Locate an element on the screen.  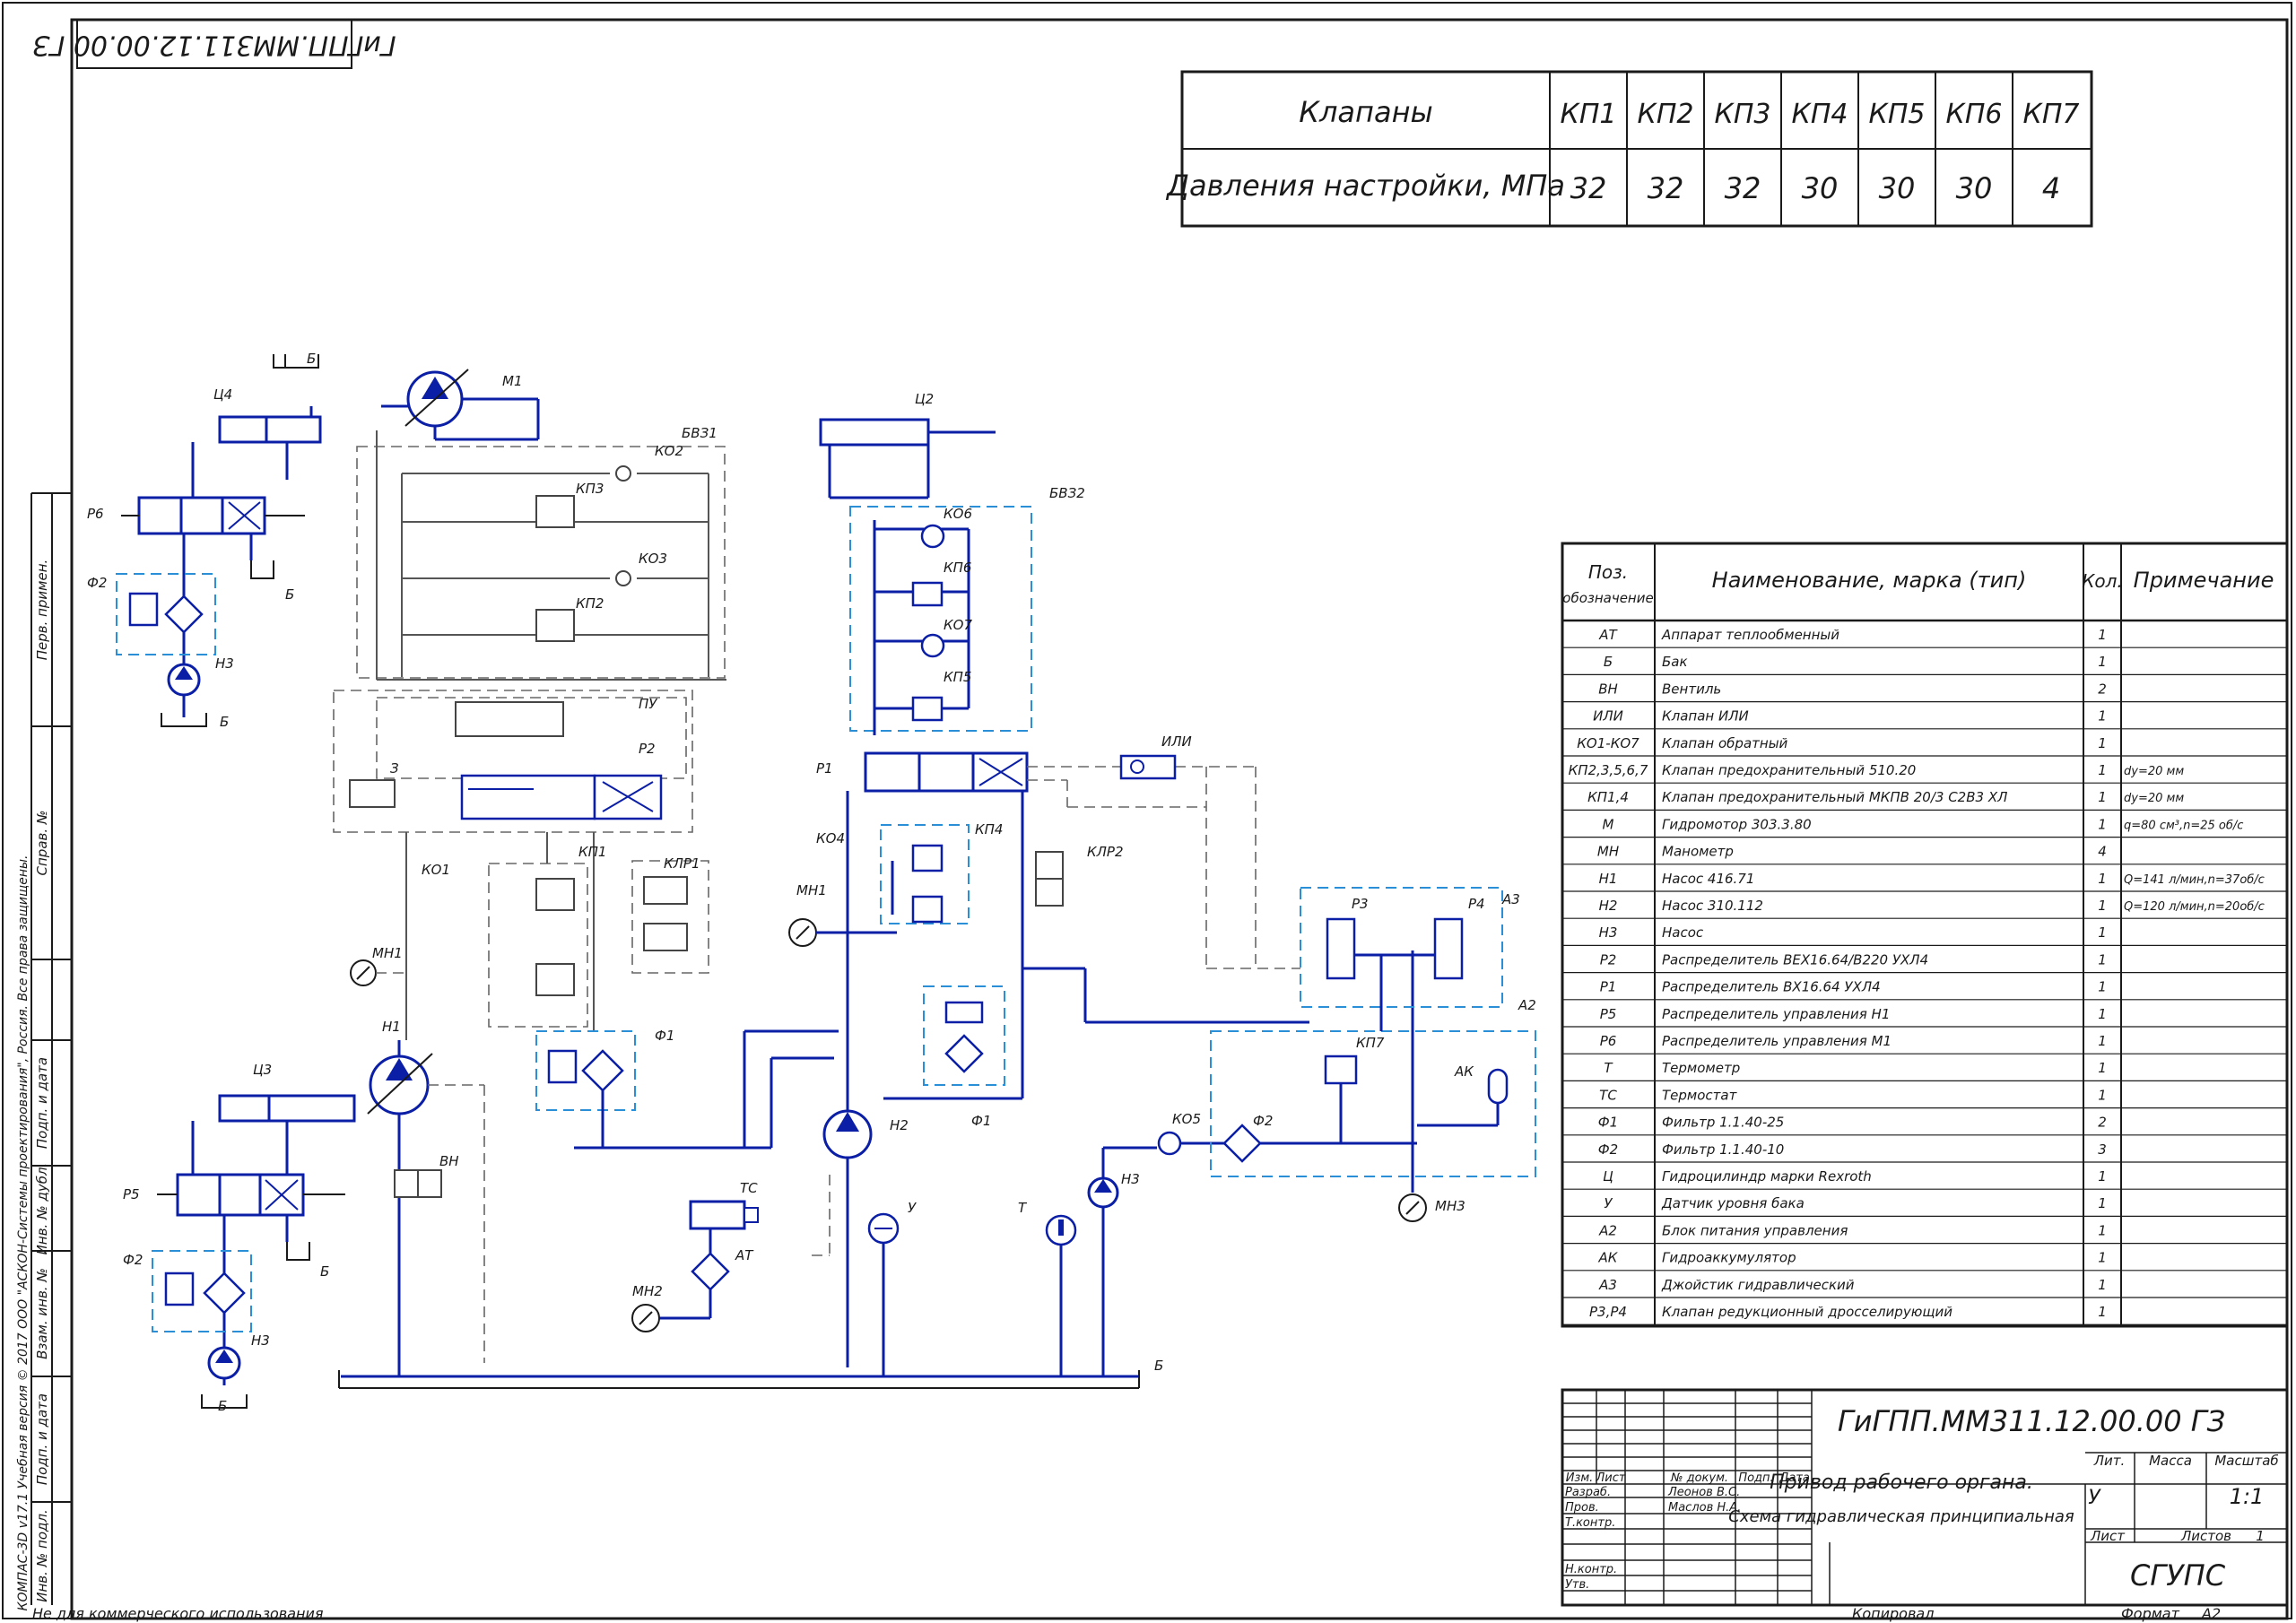
component-label: Р6 is located at coordinates (95, 514).